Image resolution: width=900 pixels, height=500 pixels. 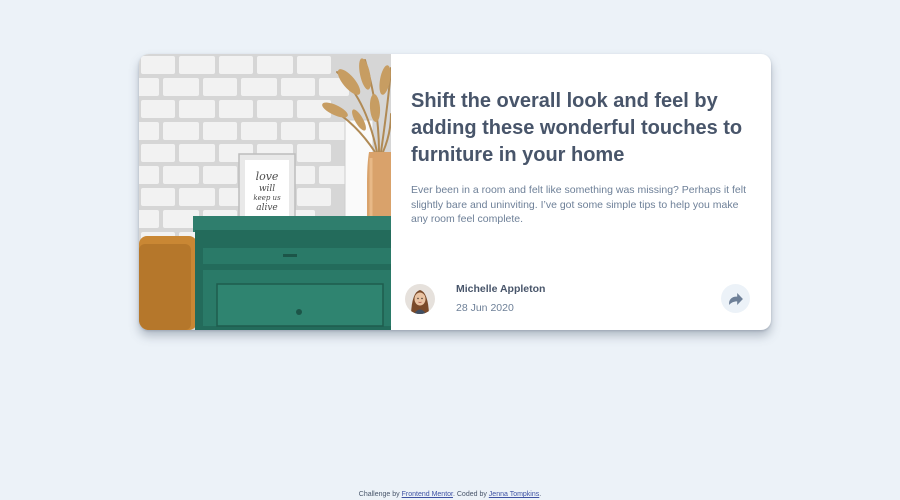 I want to click on author-info: Michelle Appleton 28 Jun 2020, so click(x=475, y=299).